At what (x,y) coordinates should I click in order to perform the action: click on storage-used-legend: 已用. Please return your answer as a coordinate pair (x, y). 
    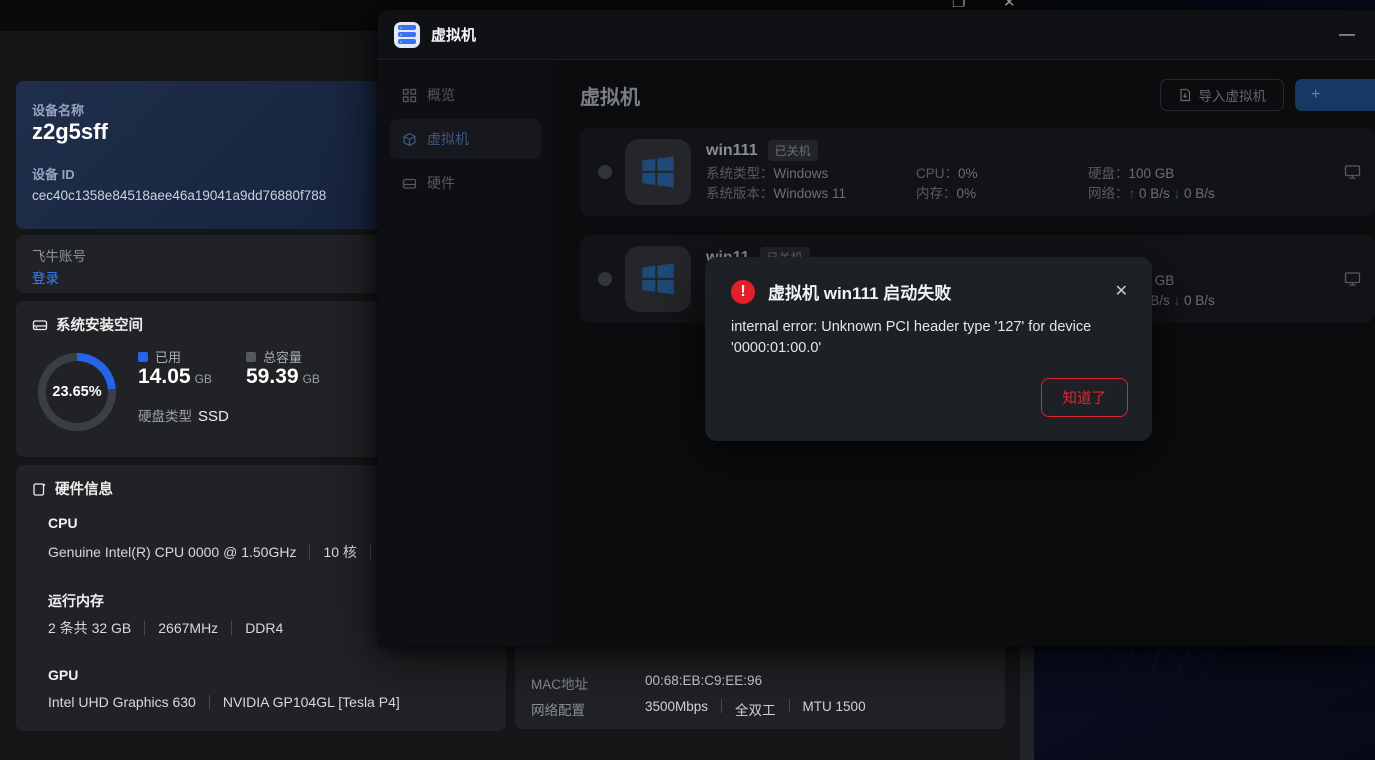
    Looking at the image, I should click on (159, 356).